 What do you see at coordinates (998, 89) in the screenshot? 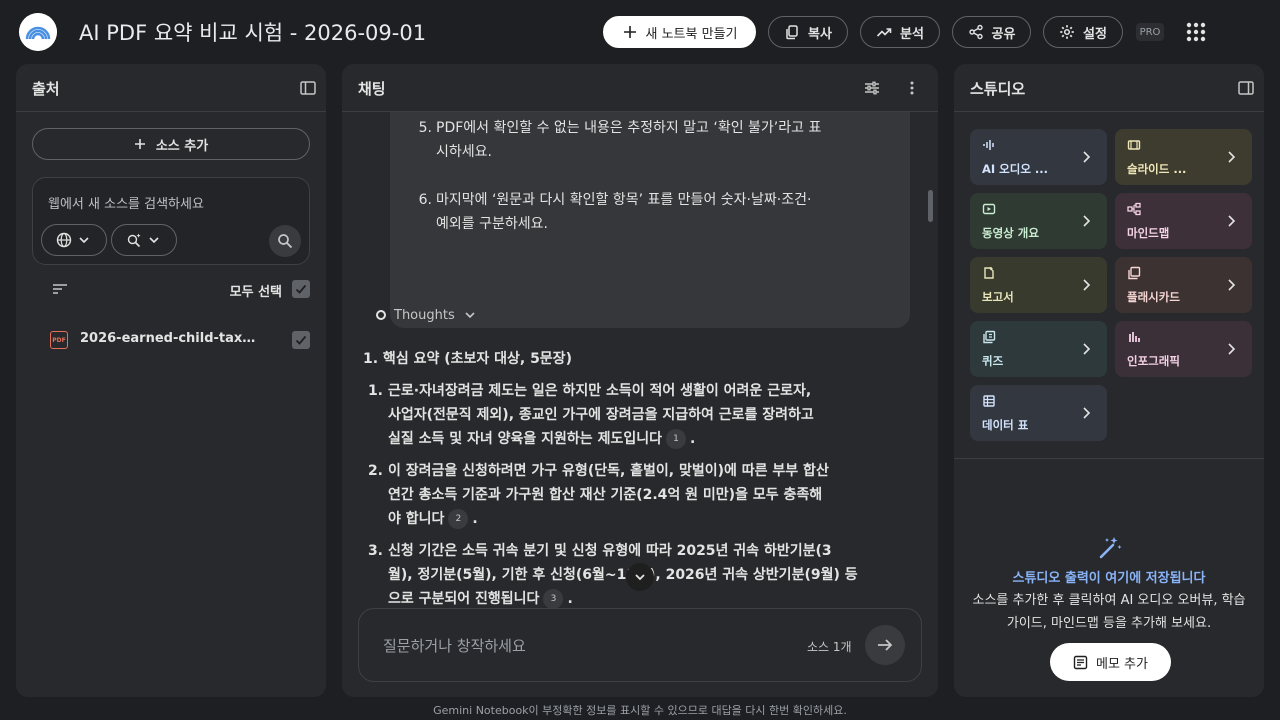
I see `studio-panel-title: 스튜디오` at bounding box center [998, 89].